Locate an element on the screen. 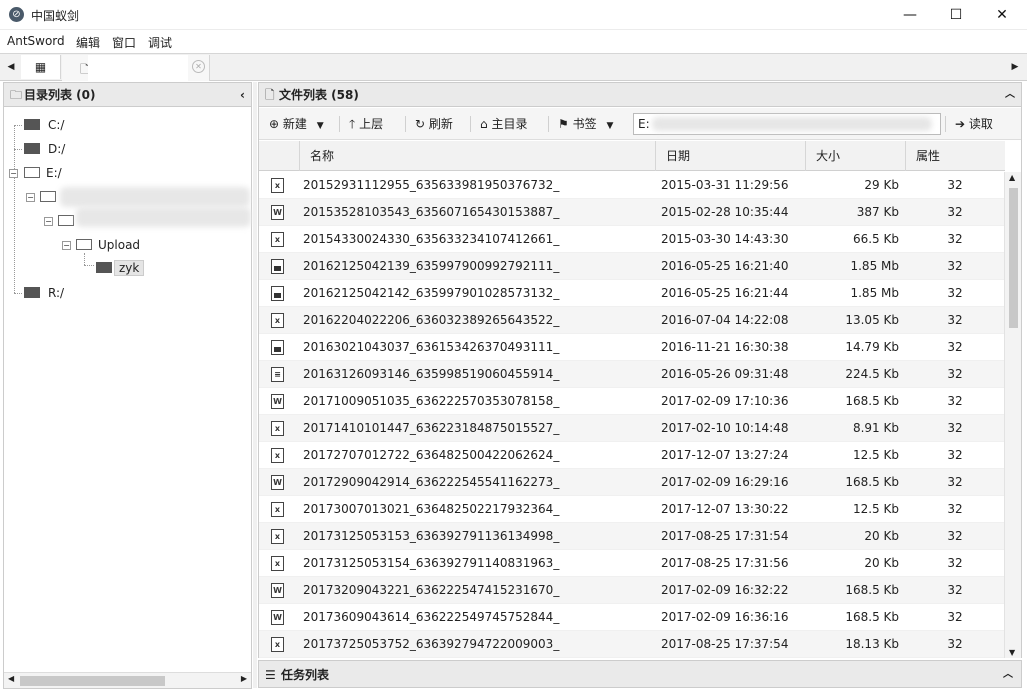 Image resolution: width=1027 pixels, height=692 pixels. file-name: 20154330024330_635633234107412661_ is located at coordinates (431, 239).